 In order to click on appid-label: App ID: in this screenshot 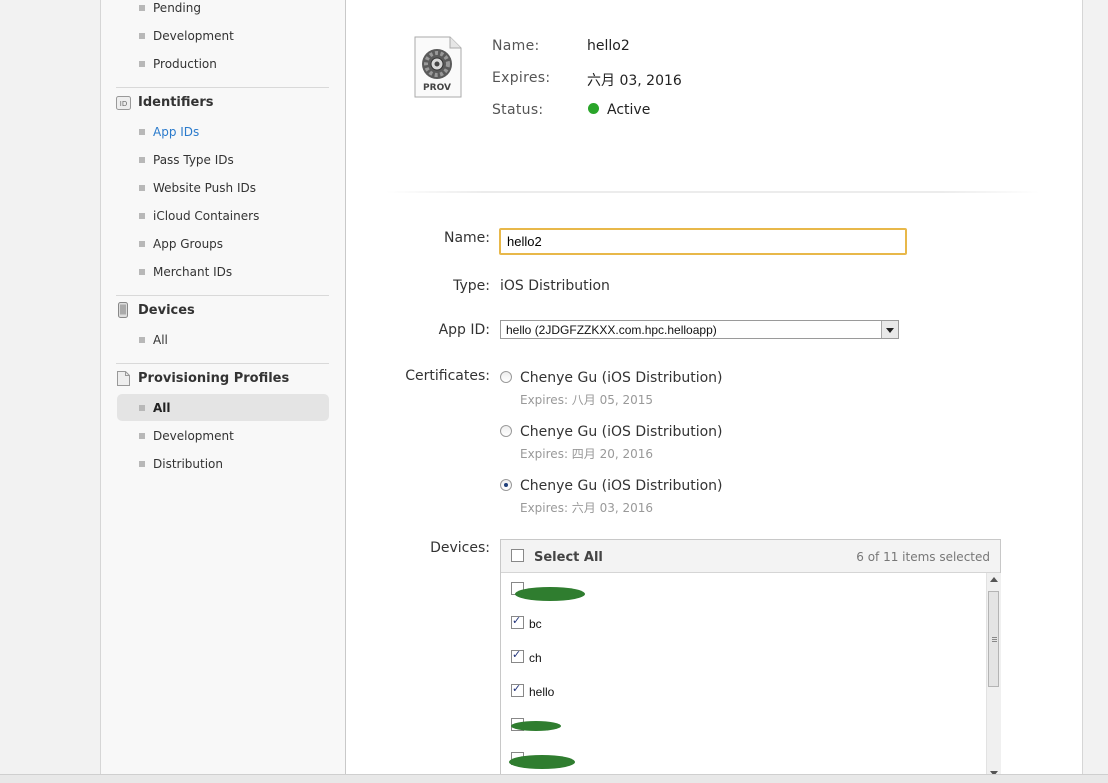, I will do `click(464, 330)`.